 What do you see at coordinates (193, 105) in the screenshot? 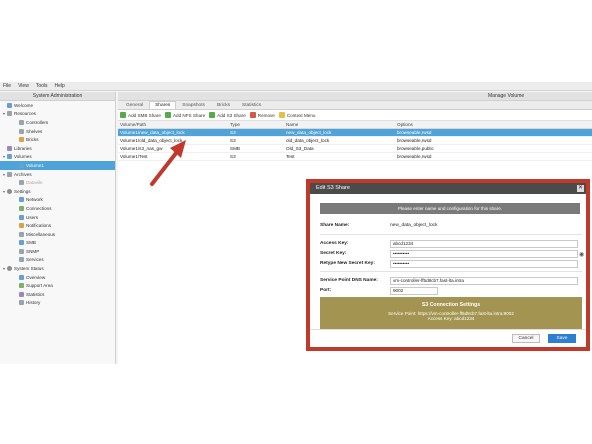
I see `tab-snapshots: Snapshots` at bounding box center [193, 105].